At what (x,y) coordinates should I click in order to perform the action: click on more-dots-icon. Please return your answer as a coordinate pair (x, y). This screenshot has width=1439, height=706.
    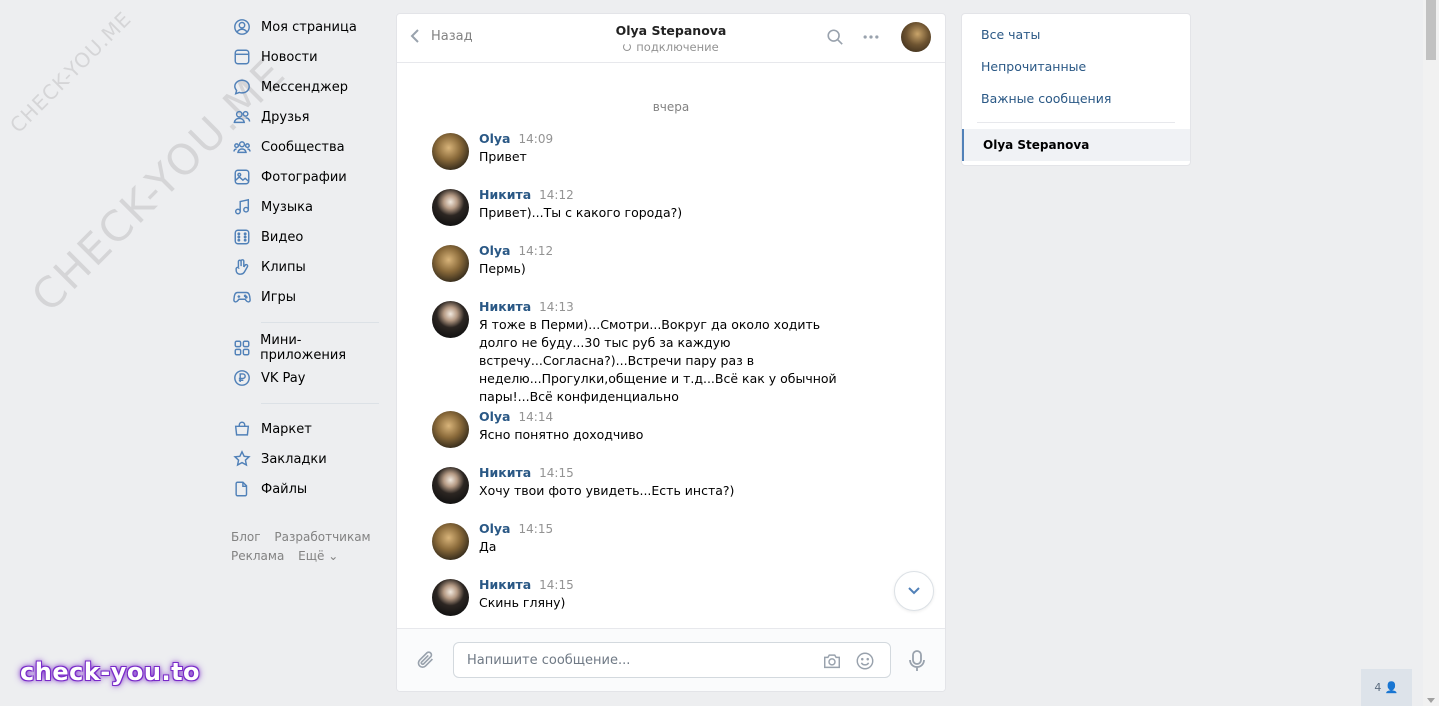
    Looking at the image, I should click on (871, 37).